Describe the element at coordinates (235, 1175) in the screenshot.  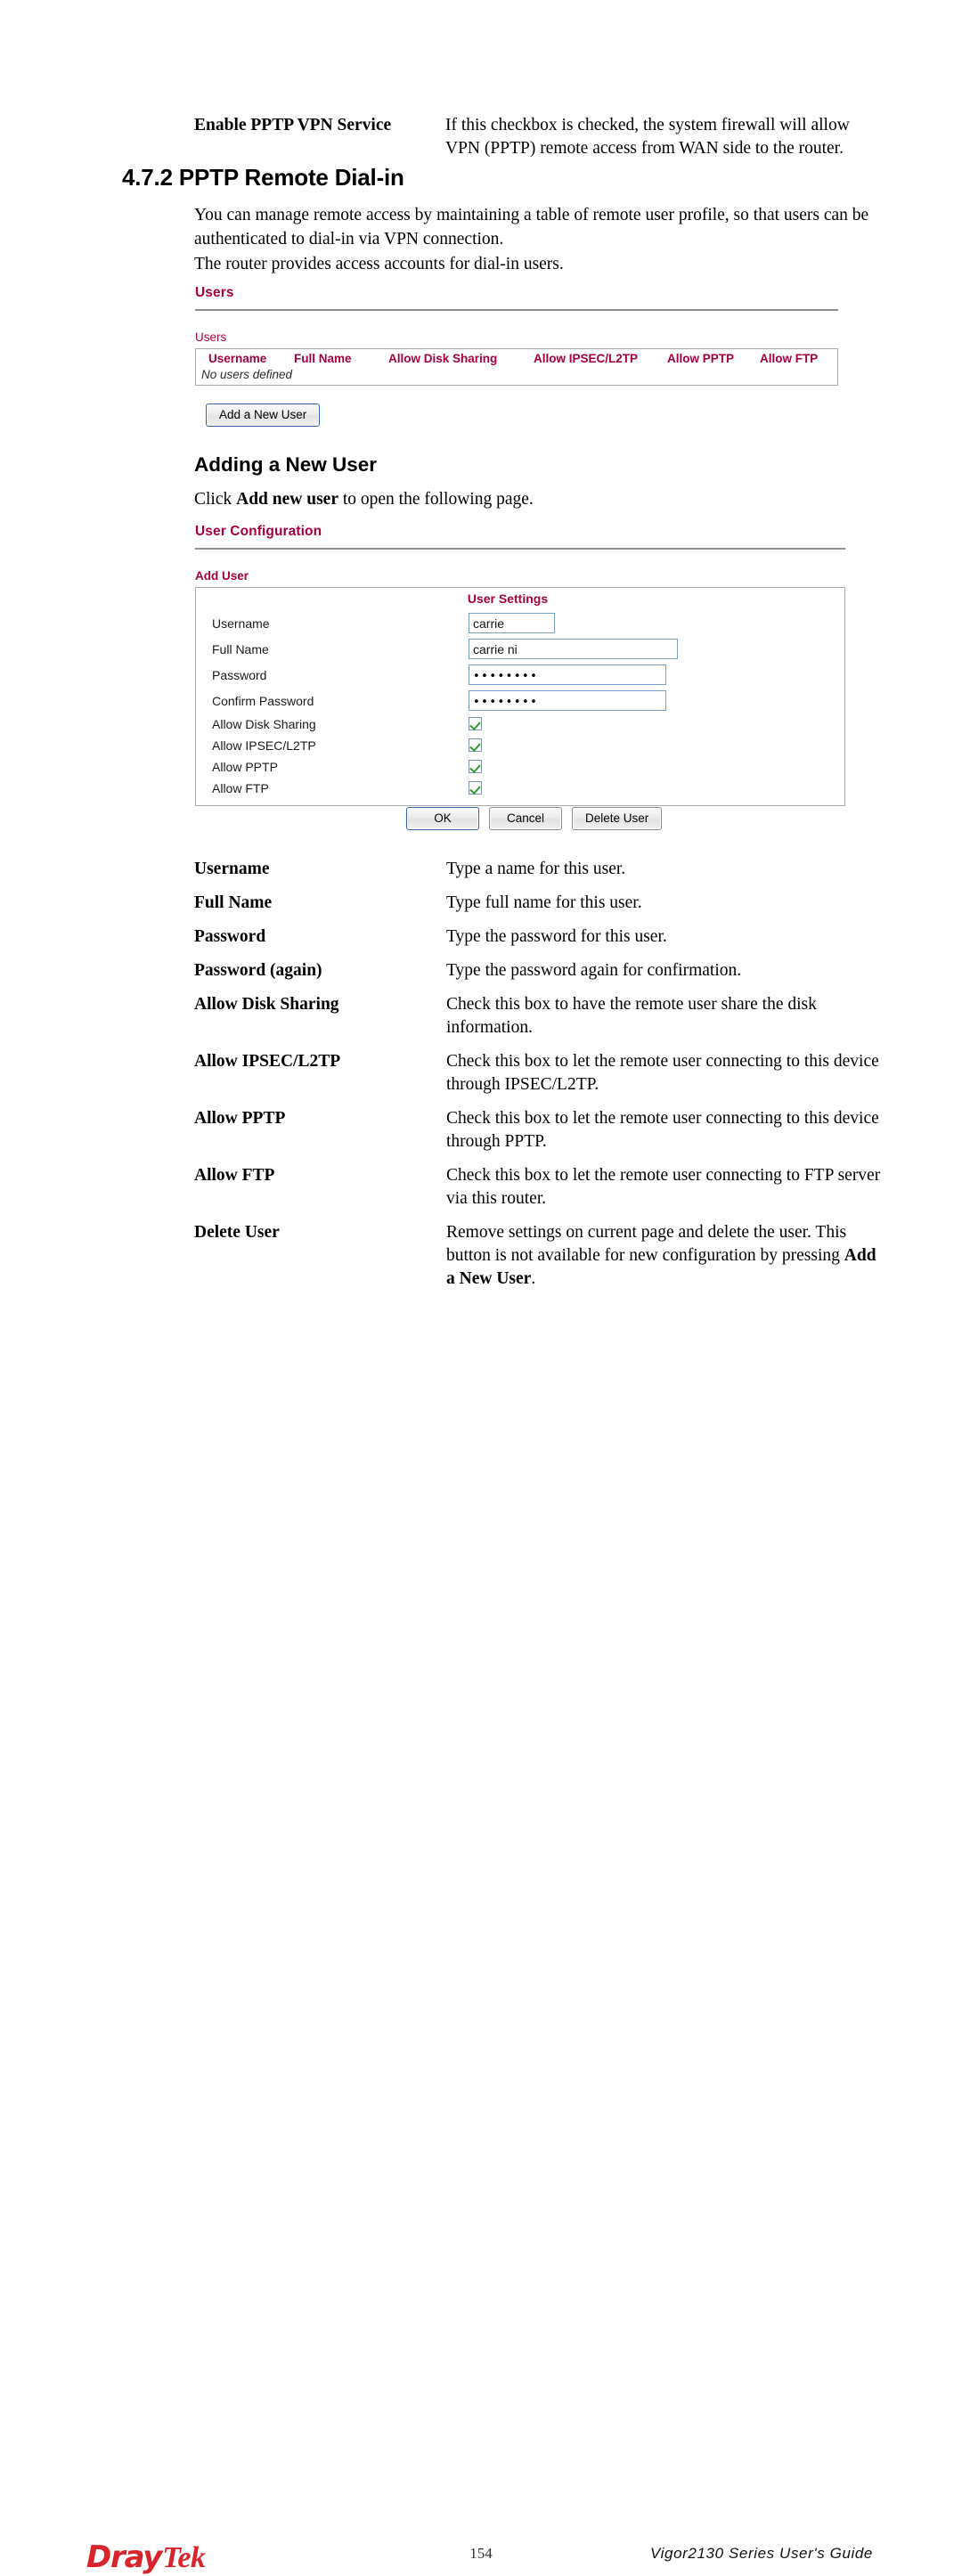
I see `definition-term: Allow FTP` at that location.